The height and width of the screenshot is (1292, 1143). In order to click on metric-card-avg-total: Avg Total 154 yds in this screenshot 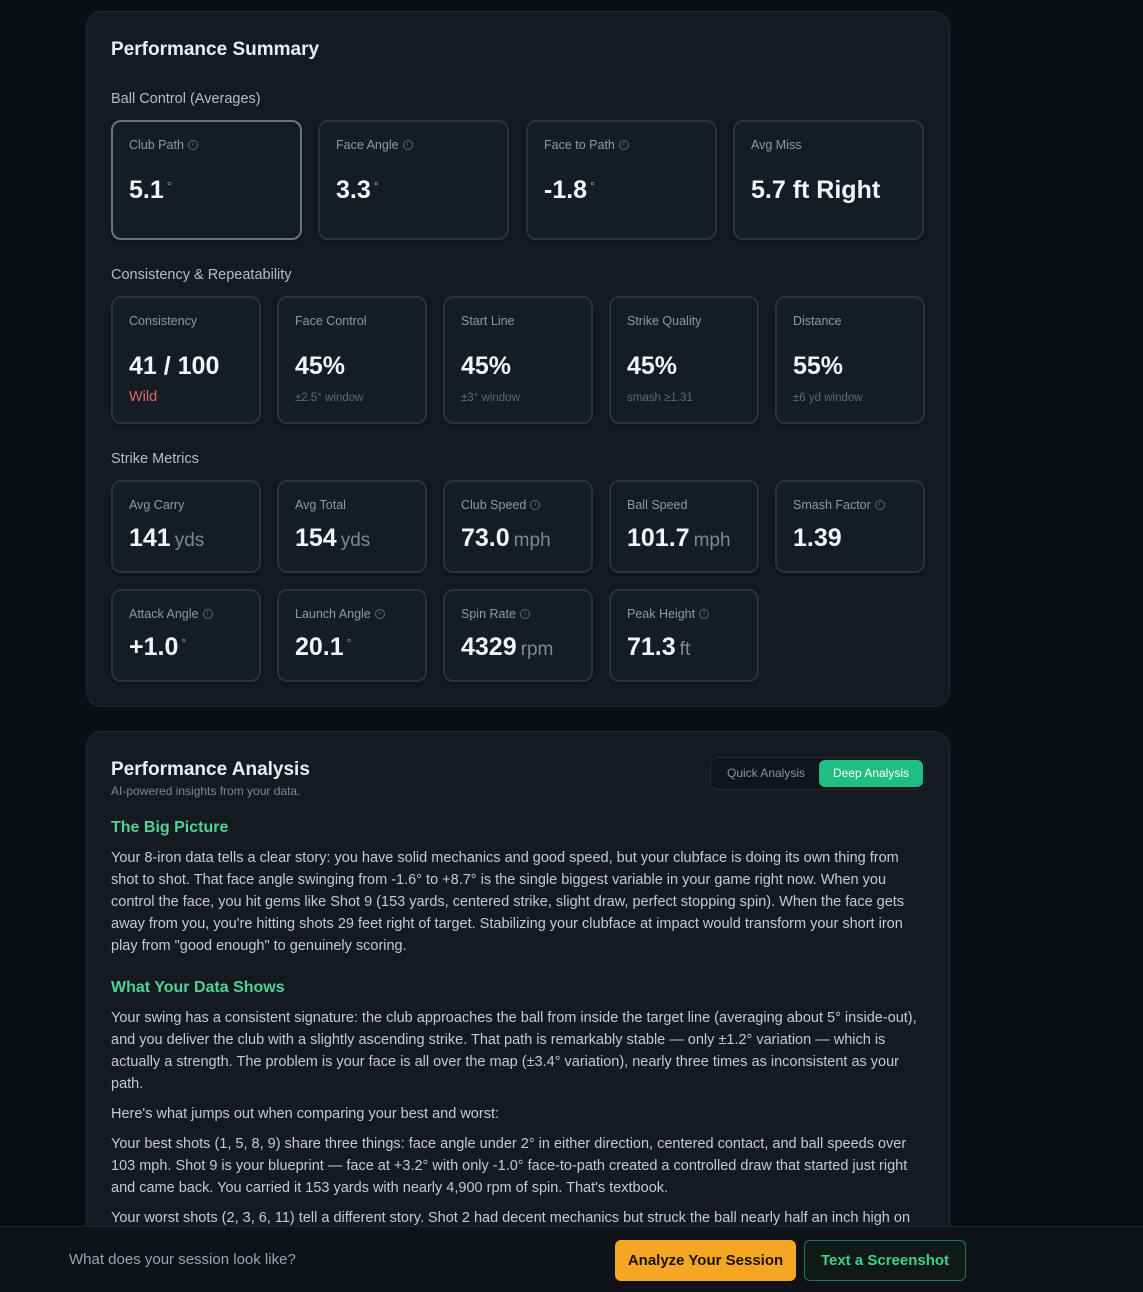, I will do `click(352, 526)`.